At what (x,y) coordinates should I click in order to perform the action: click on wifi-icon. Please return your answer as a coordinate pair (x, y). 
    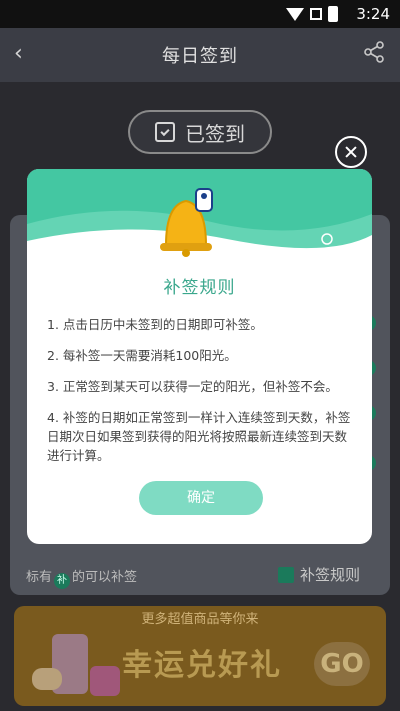
    Looking at the image, I should click on (295, 14).